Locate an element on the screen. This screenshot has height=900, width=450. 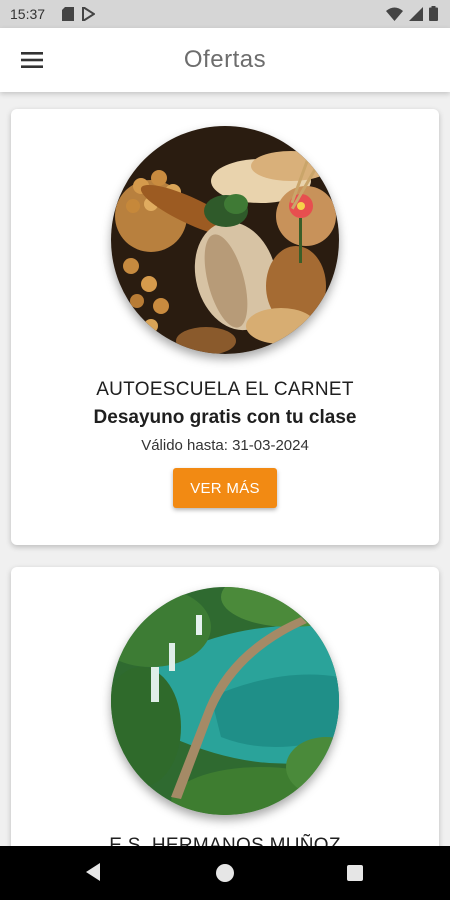
wifi-icon is located at coordinates (394, 14).